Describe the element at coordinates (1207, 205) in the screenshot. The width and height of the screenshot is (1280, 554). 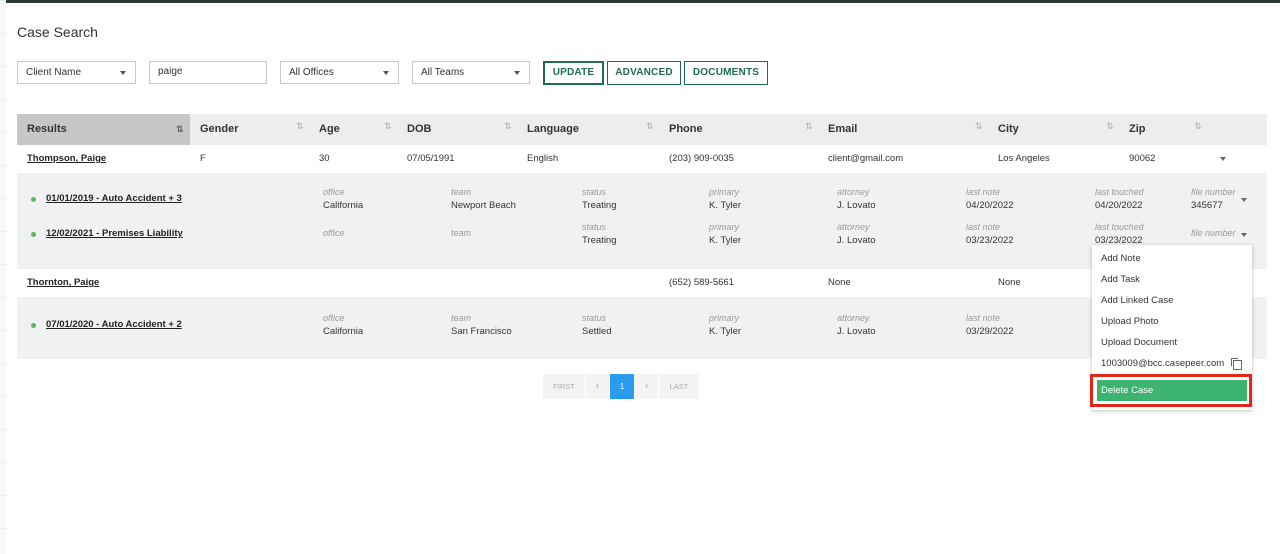
I see `case-file-number: 345677` at that location.